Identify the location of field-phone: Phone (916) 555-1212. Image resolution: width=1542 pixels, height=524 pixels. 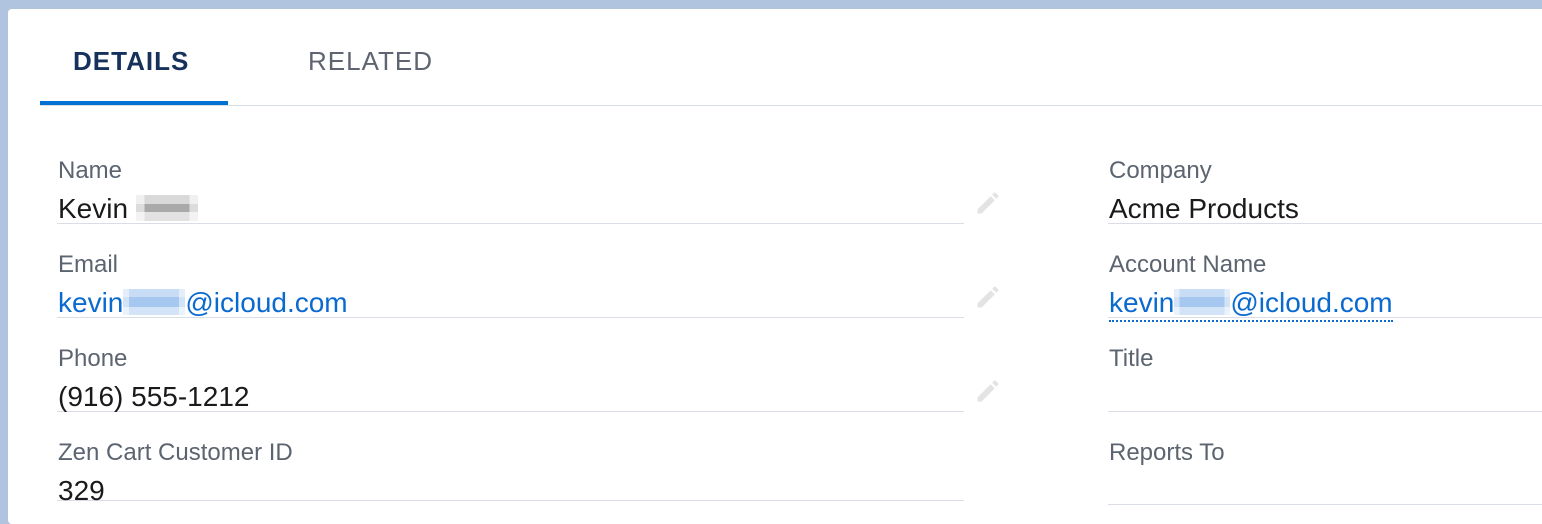
(510, 371).